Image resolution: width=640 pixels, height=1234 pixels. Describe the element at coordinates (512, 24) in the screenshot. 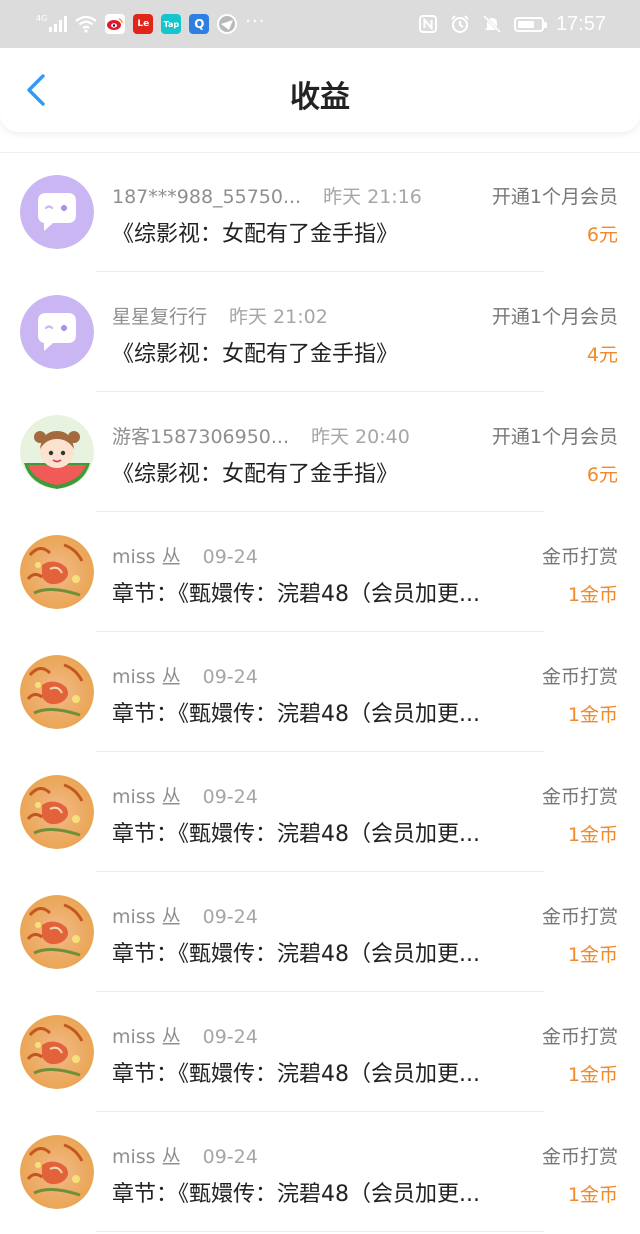

I see `status-right: 17:57` at that location.